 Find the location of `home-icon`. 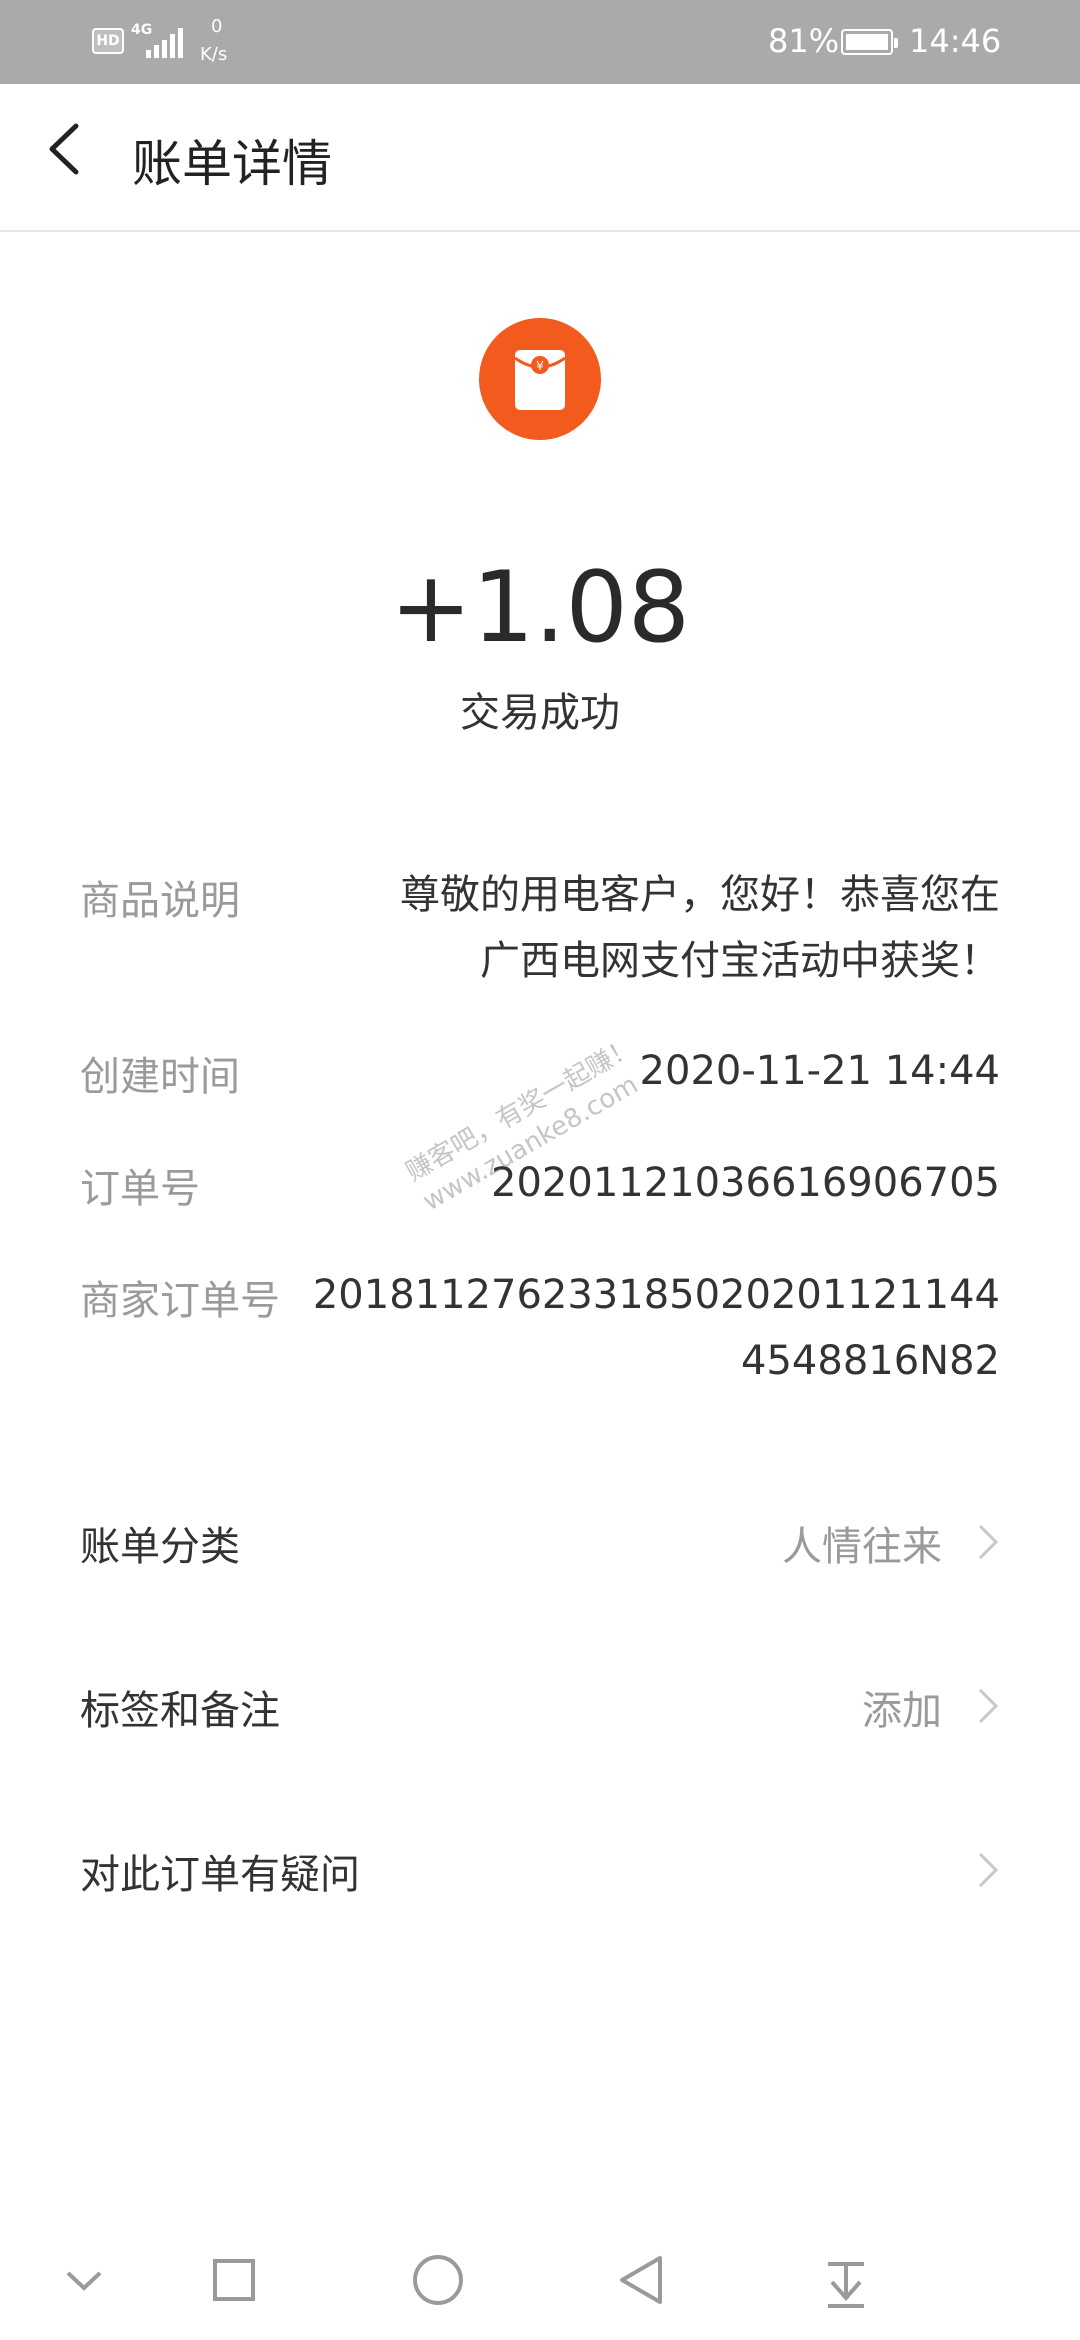

home-icon is located at coordinates (438, 2280).